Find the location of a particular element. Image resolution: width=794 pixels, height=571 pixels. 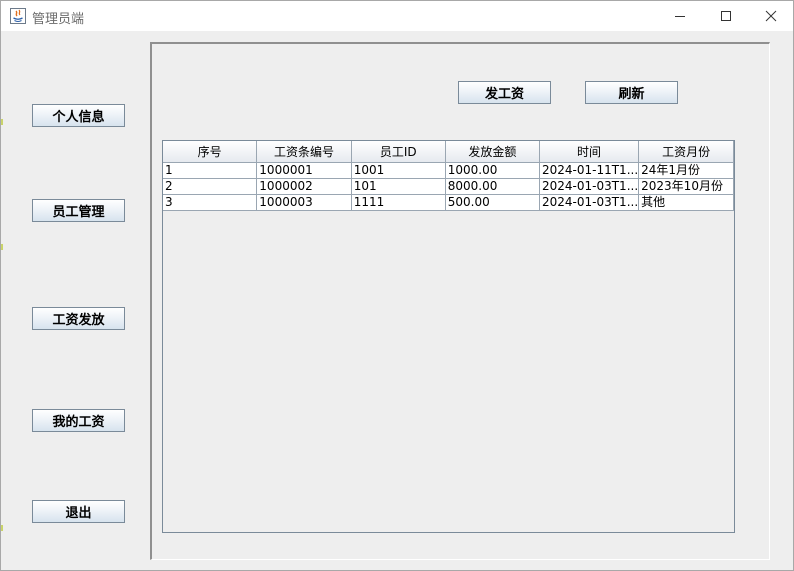

table-cell: 1000003 is located at coordinates (304, 202).